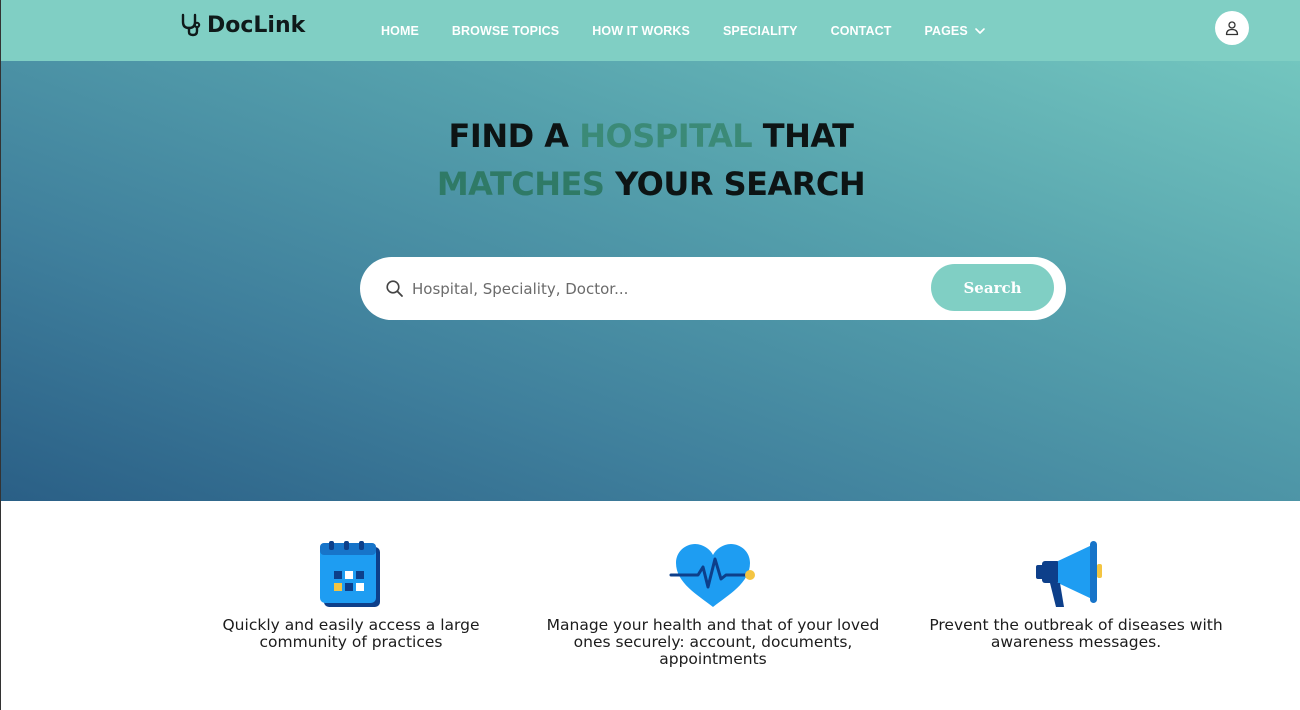 Image resolution: width=1300 pixels, height=710 pixels. I want to click on nav-home-label: HOME, so click(400, 30).